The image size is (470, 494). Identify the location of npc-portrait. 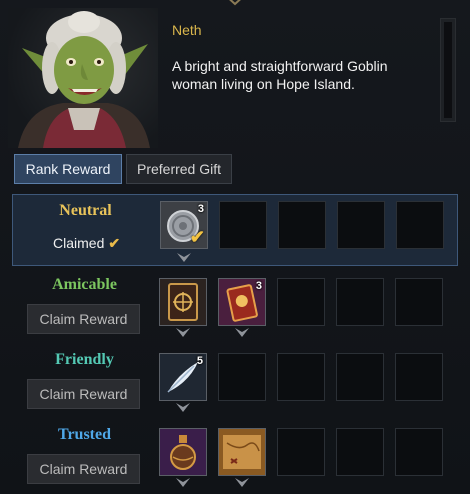
(83, 78).